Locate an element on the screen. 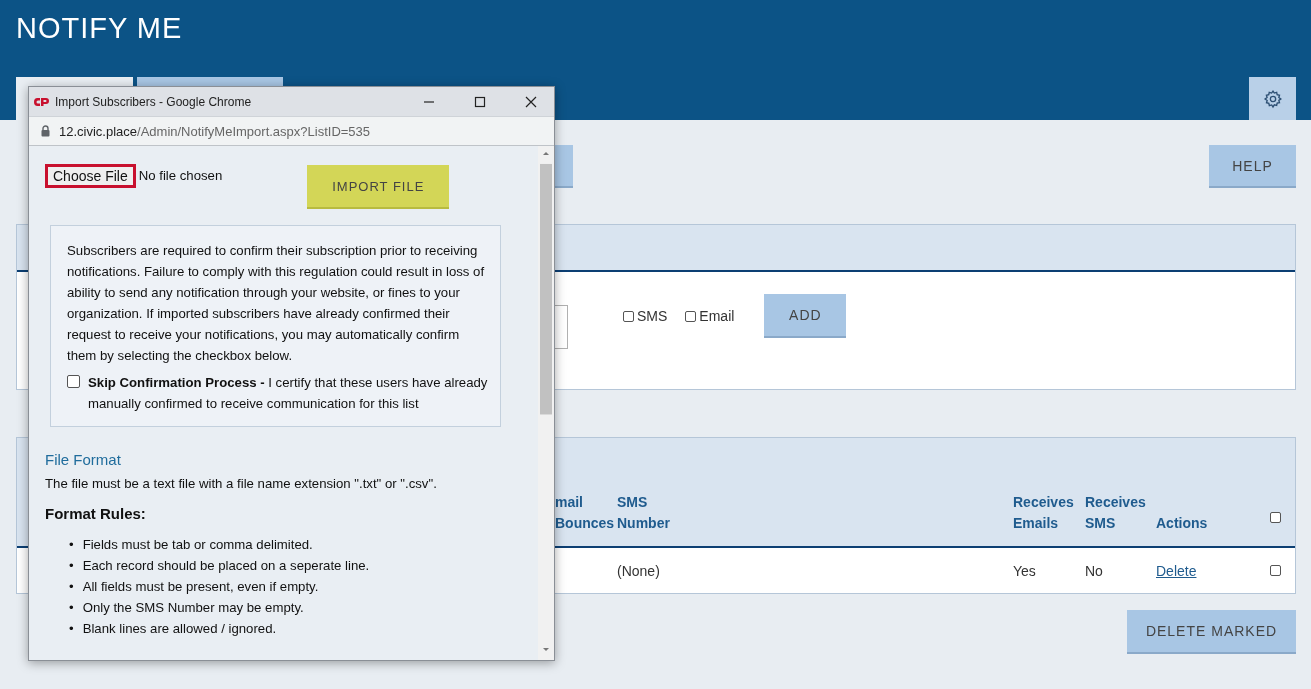 This screenshot has height=689, width=1311. add-button: ADD is located at coordinates (805, 316).